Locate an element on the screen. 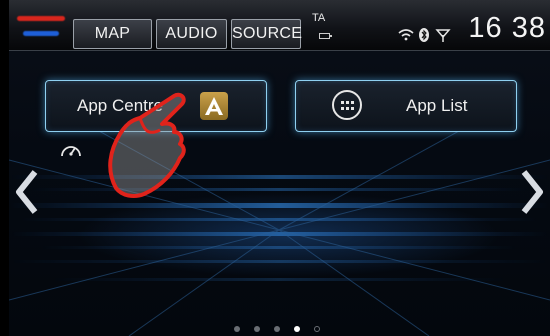 This screenshot has width=550, height=336. status-bar: MAP AUDIO SOURCE TA 16 38 is located at coordinates (279, 25).